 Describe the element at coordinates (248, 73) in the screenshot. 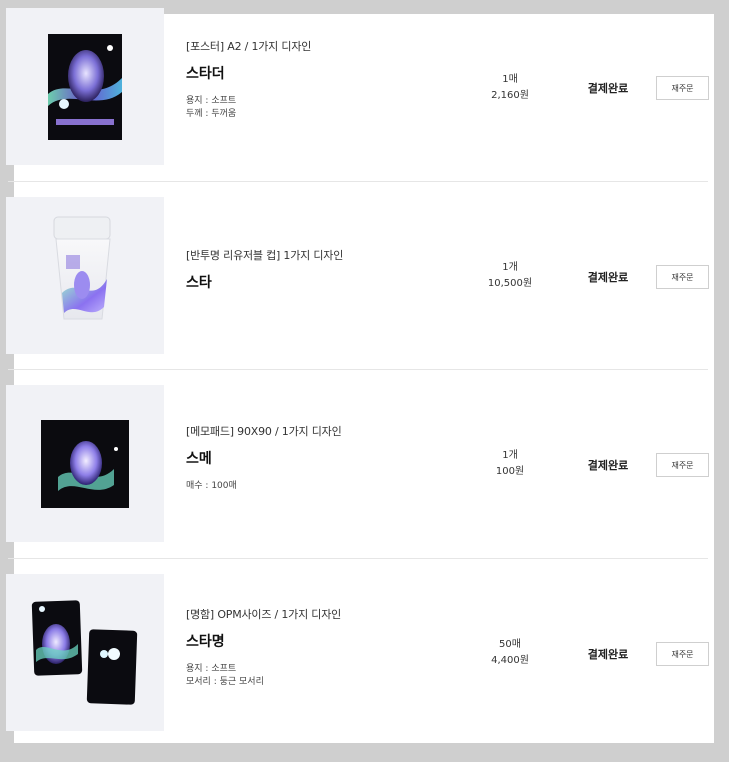

I see `product-title: 스타더` at that location.